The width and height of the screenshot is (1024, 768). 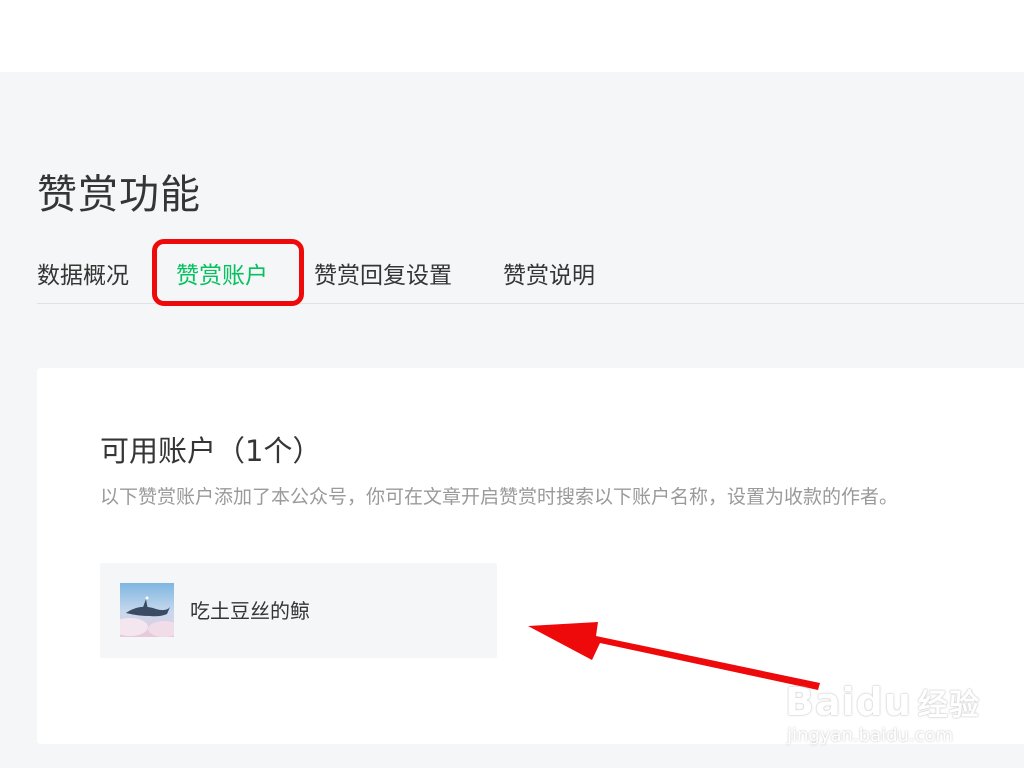 What do you see at coordinates (211, 451) in the screenshot?
I see `section-title: 可用账户（1个）` at bounding box center [211, 451].